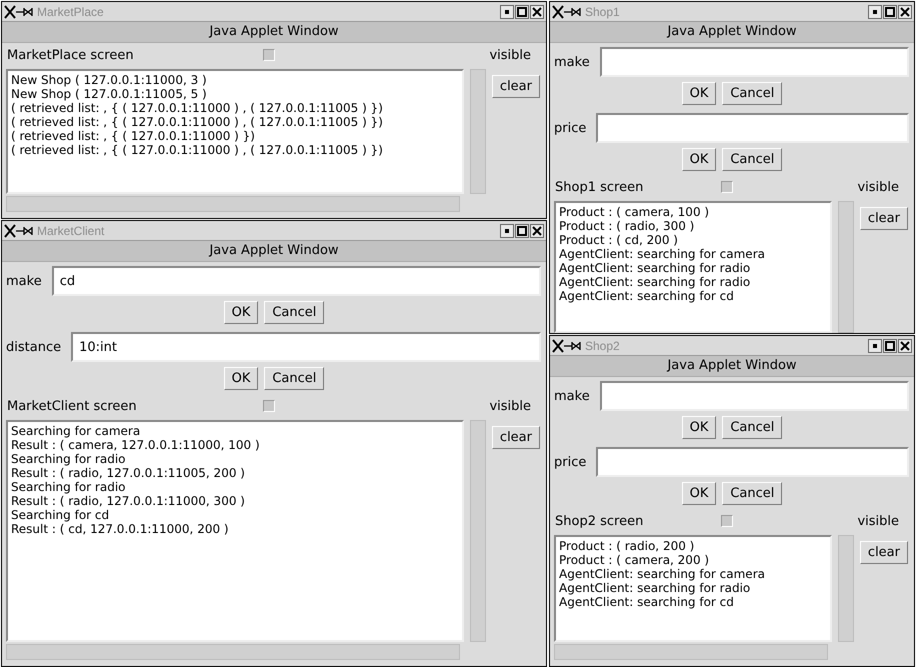 This screenshot has height=667, width=916. I want to click on log-line: Product : ( radio, 300 ), so click(627, 226).